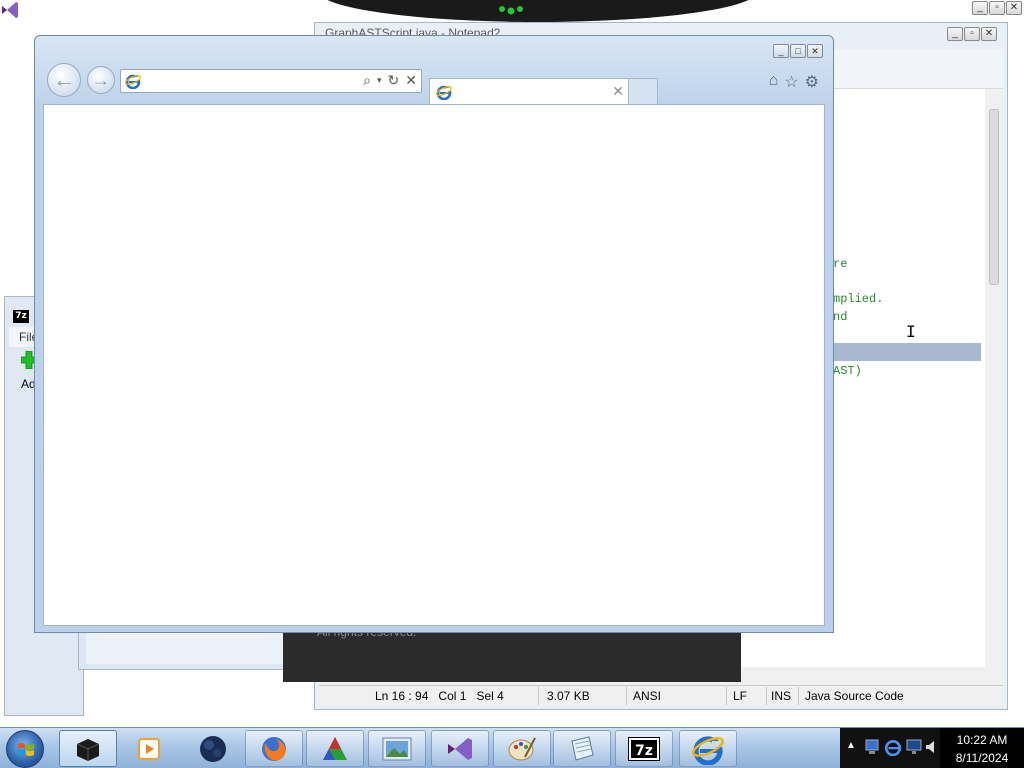 Image resolution: width=1024 pixels, height=768 pixels. What do you see at coordinates (982, 748) in the screenshot?
I see `clock: 10:22 AM 8/11/2024` at bounding box center [982, 748].